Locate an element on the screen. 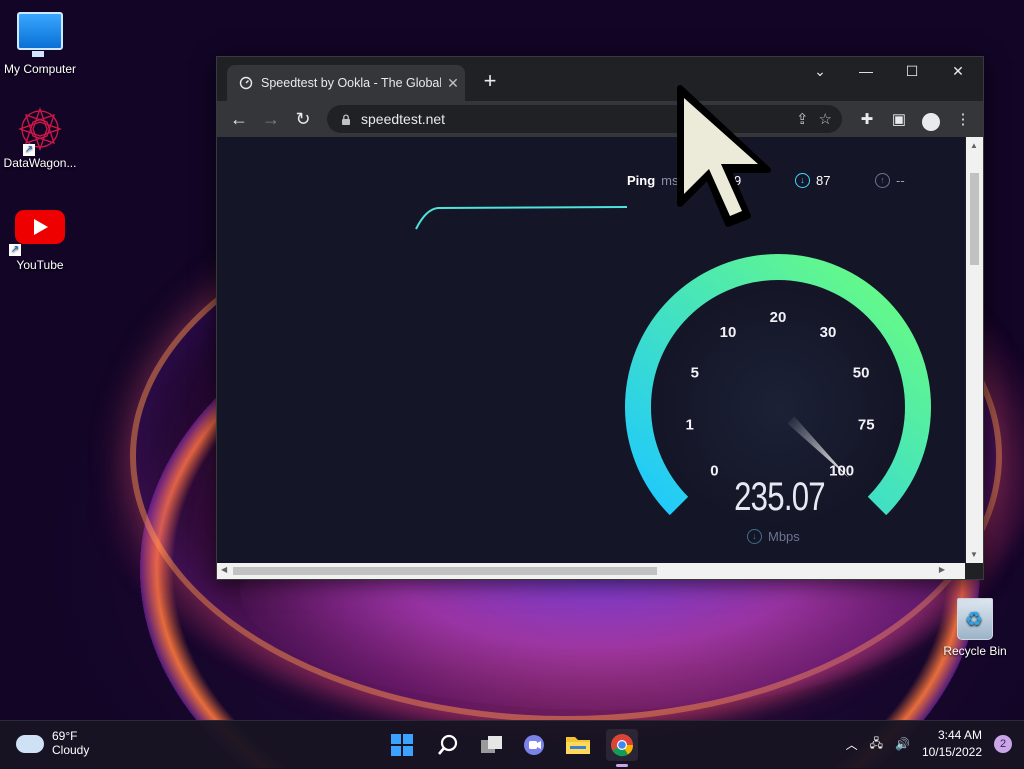 This screenshot has width=1024, height=769. upload-arrow-icon: ↑ is located at coordinates (882, 180).